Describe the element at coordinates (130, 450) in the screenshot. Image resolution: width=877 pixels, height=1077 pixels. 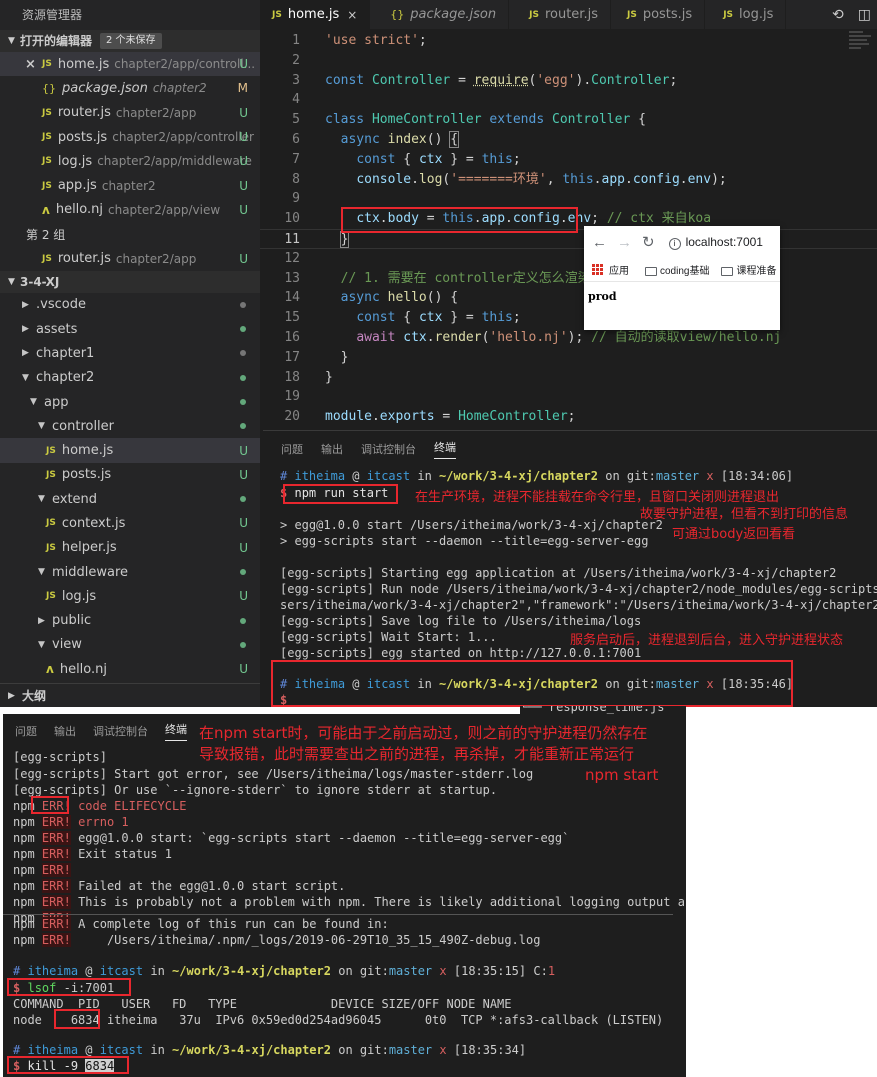
I see `tree-file-home-js: JS home.js U` at that location.